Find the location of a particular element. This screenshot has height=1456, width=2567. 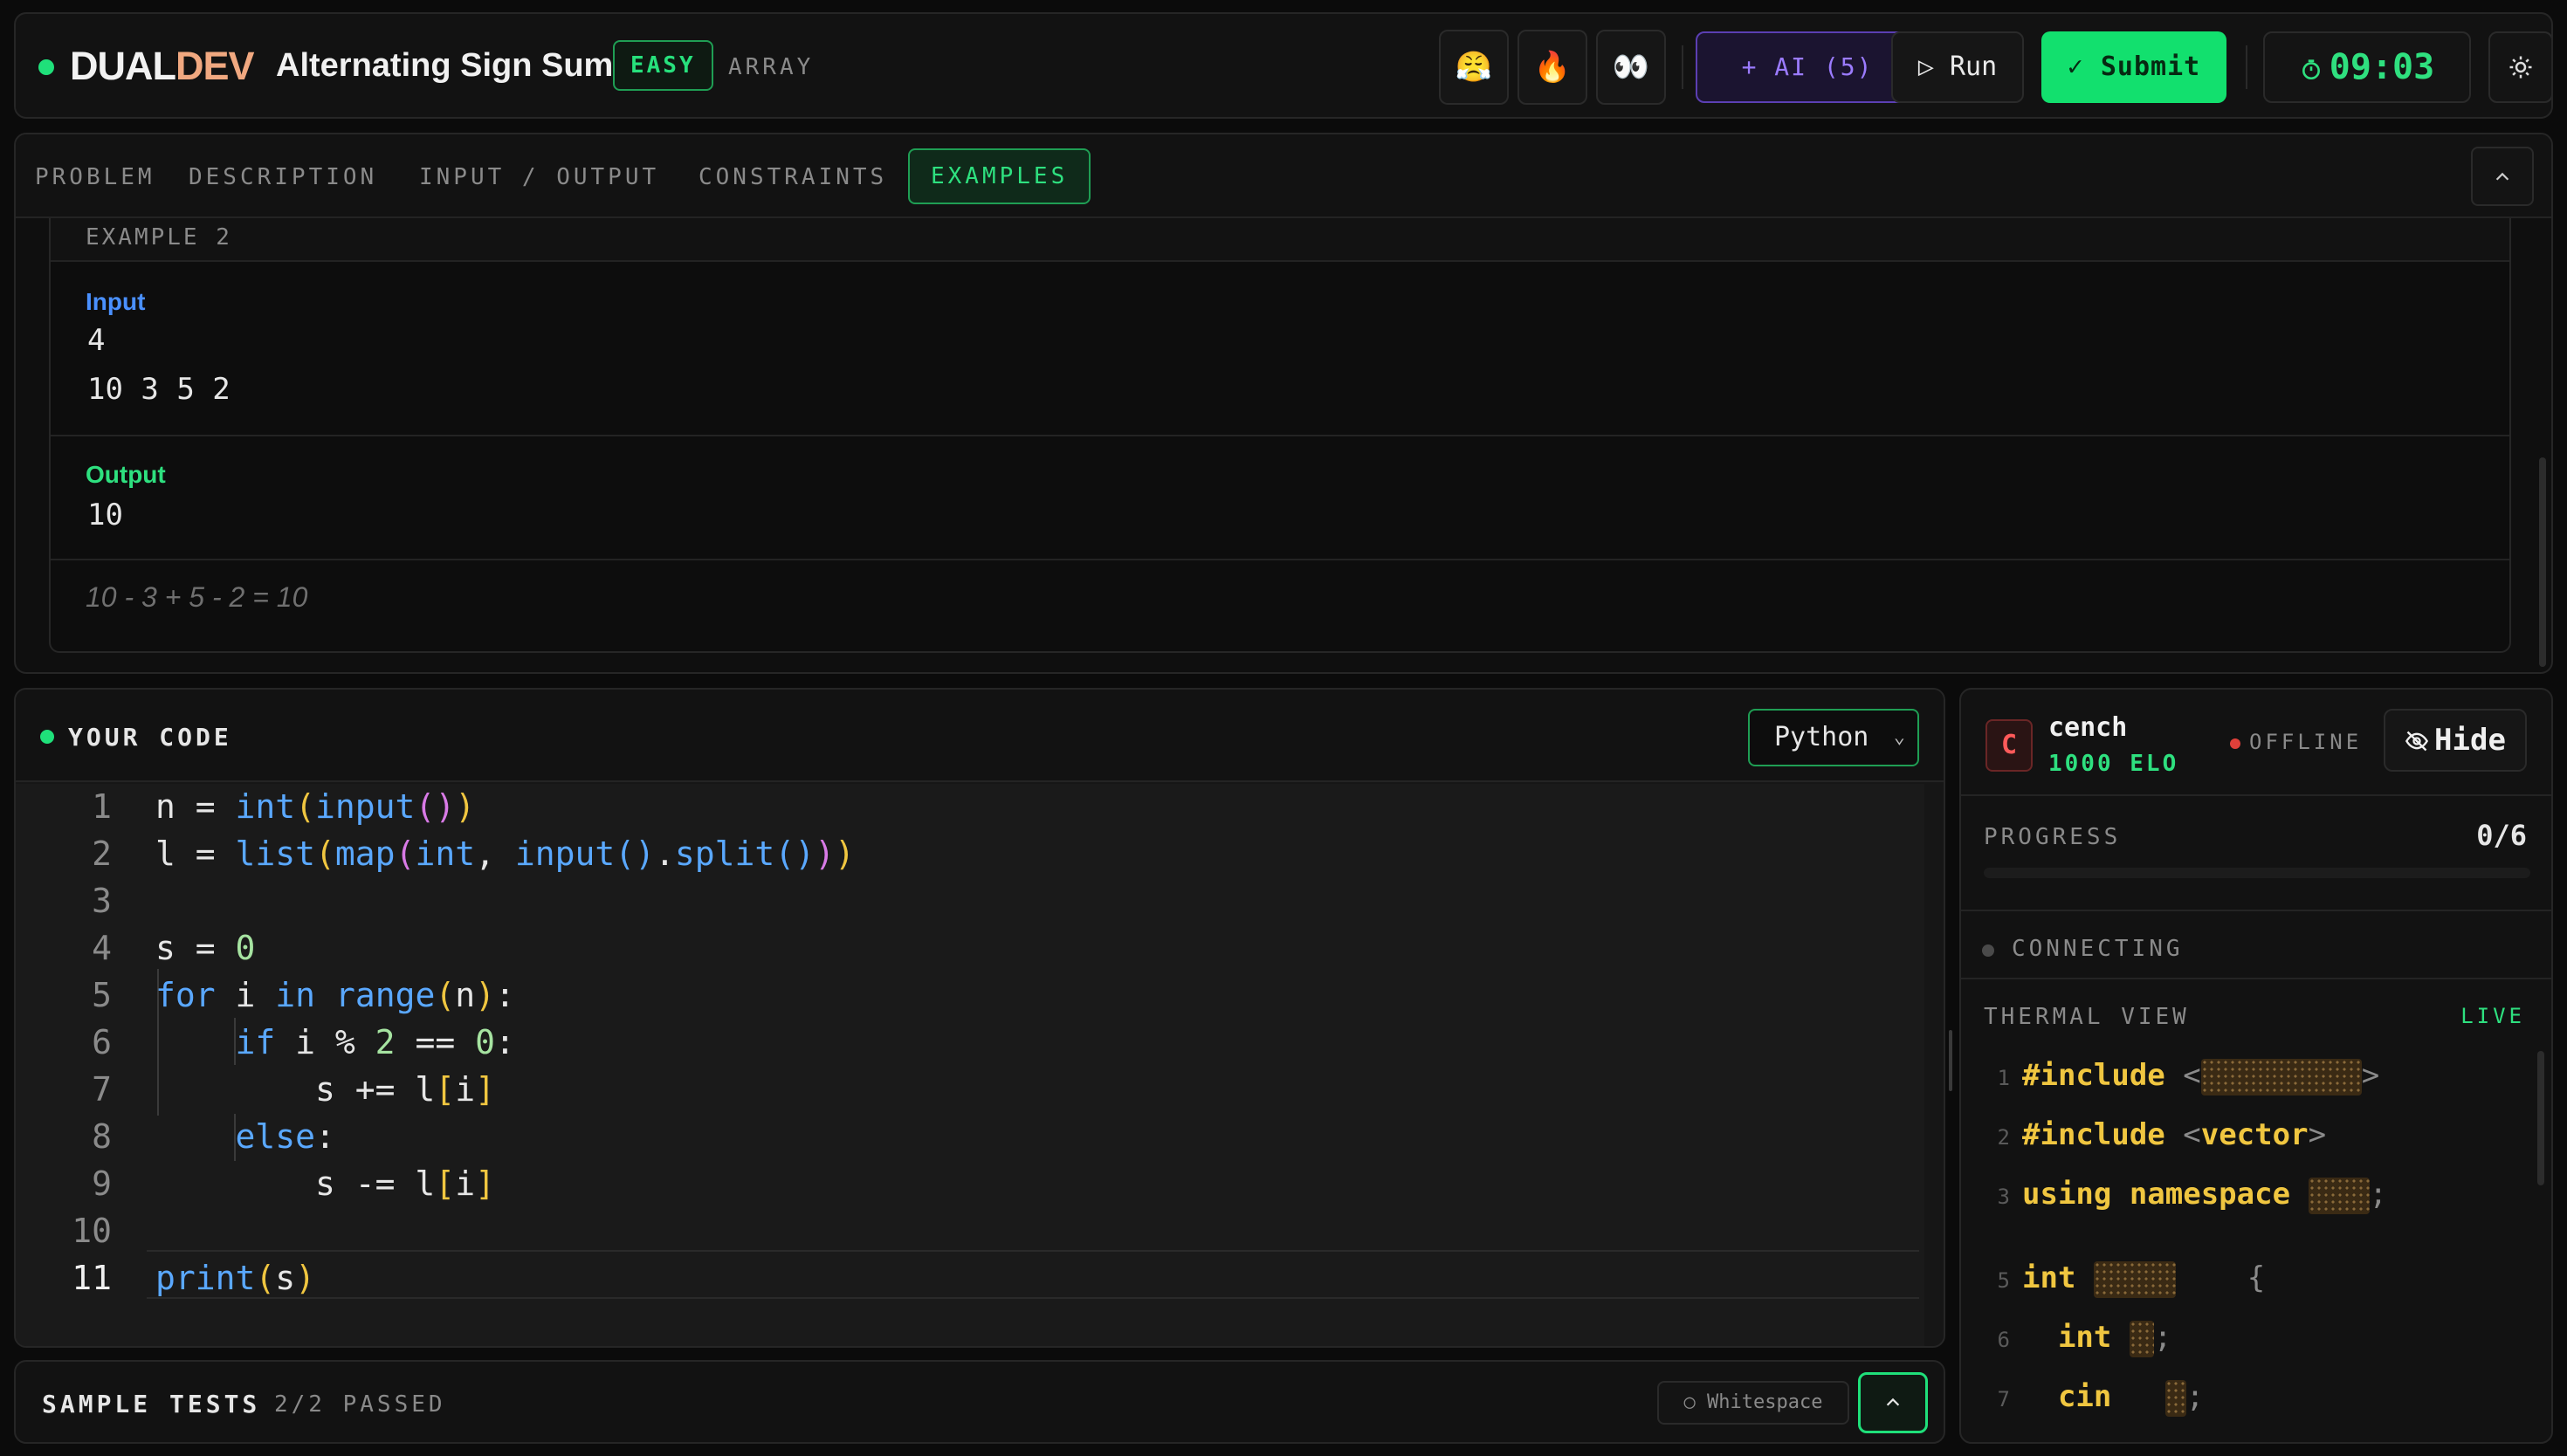

logo: DUALDEV is located at coordinates (162, 66).